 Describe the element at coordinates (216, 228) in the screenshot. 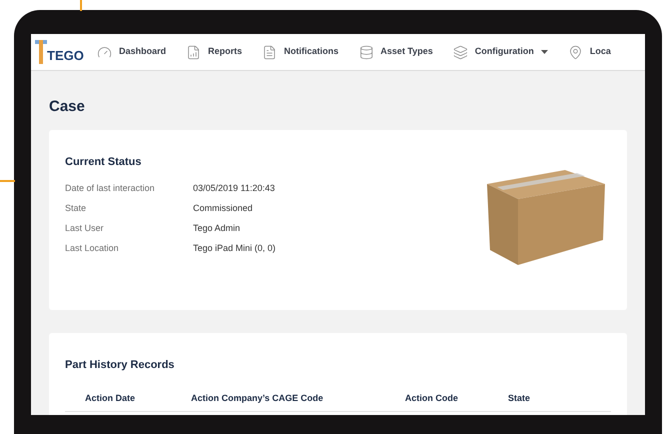

I see `field-value: Tego Admin` at that location.